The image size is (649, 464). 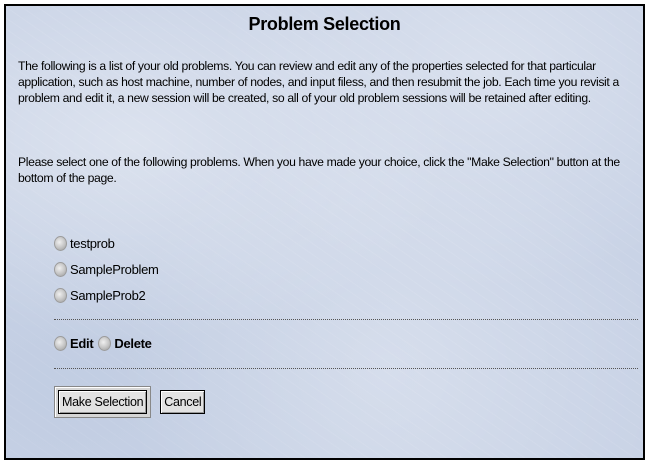 I want to click on problem-option-sampleprob2: SampleProb2, so click(x=106, y=295).